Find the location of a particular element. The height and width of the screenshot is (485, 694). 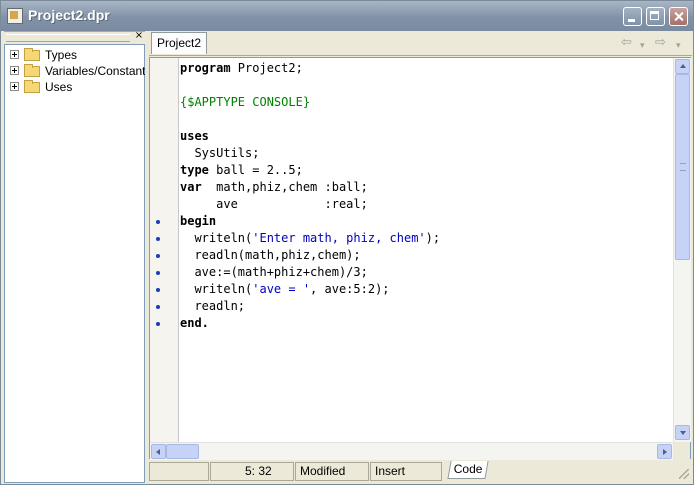

modified-indicator: Modified is located at coordinates (332, 471).